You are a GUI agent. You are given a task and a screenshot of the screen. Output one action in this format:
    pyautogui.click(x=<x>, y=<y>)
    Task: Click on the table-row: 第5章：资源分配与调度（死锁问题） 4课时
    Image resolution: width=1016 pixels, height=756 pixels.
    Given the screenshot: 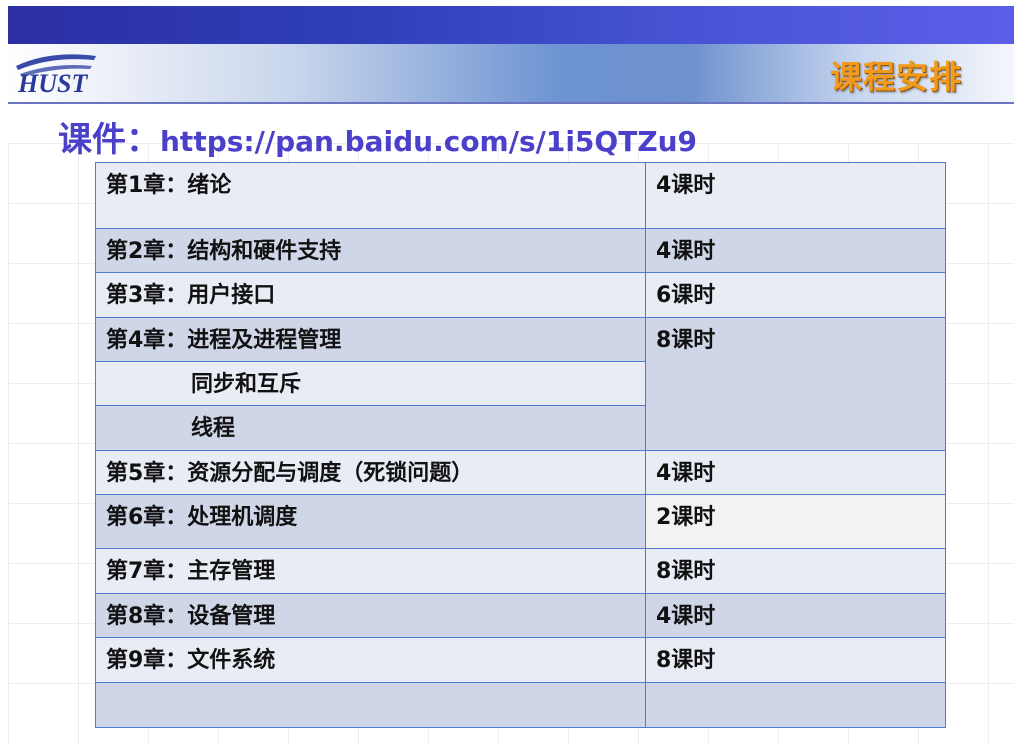 What is the action you would take?
    pyautogui.click(x=520, y=472)
    